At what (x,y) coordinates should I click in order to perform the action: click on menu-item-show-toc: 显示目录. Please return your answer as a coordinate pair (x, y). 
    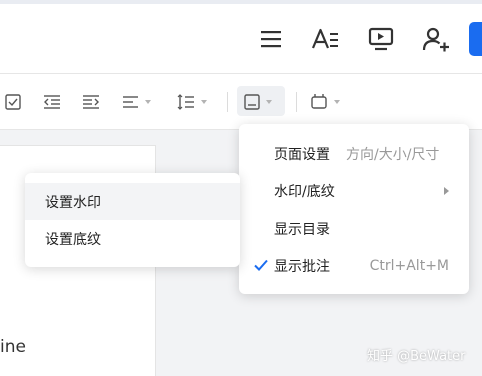
    Looking at the image, I should click on (354, 228).